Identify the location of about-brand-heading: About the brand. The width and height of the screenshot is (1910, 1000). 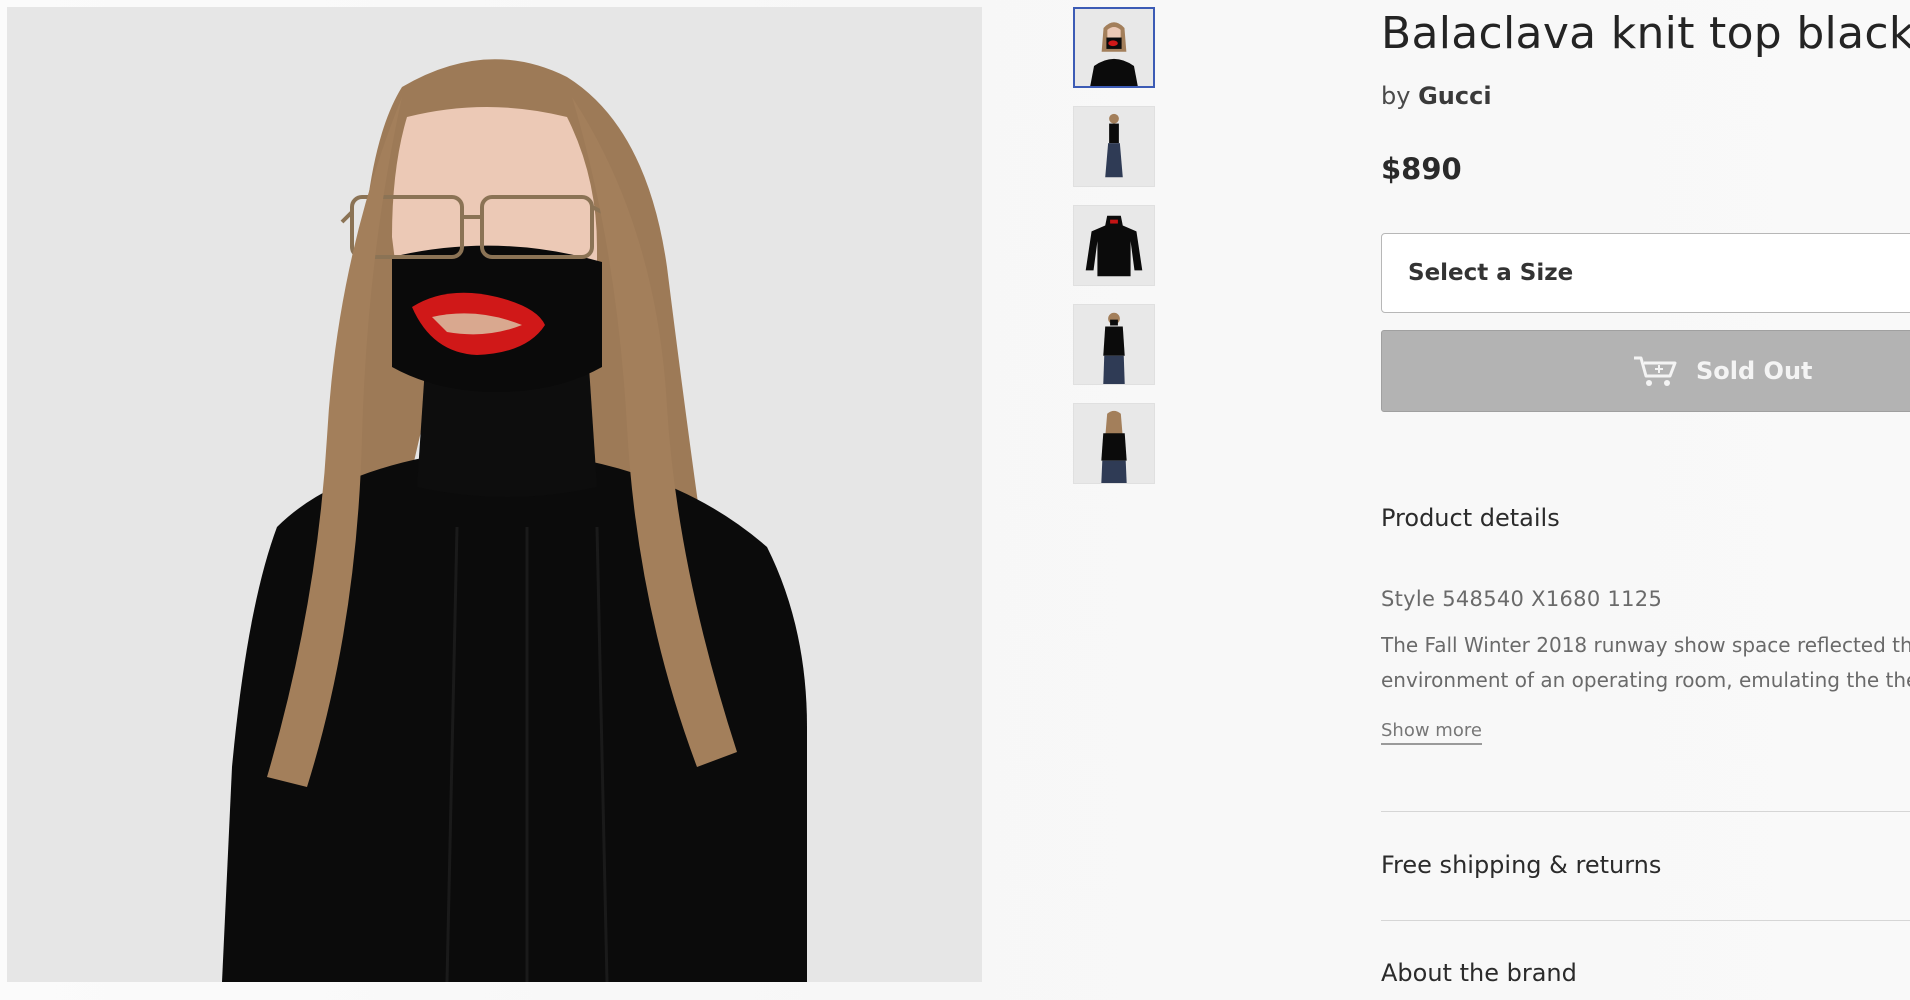
(1479, 973).